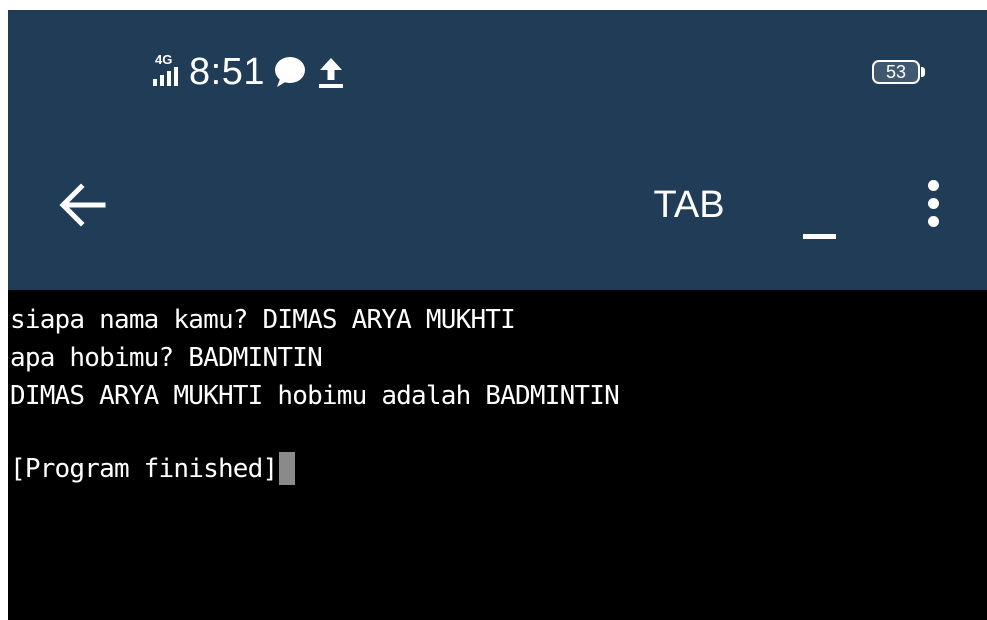  I want to click on more-options-button, so click(933, 203).